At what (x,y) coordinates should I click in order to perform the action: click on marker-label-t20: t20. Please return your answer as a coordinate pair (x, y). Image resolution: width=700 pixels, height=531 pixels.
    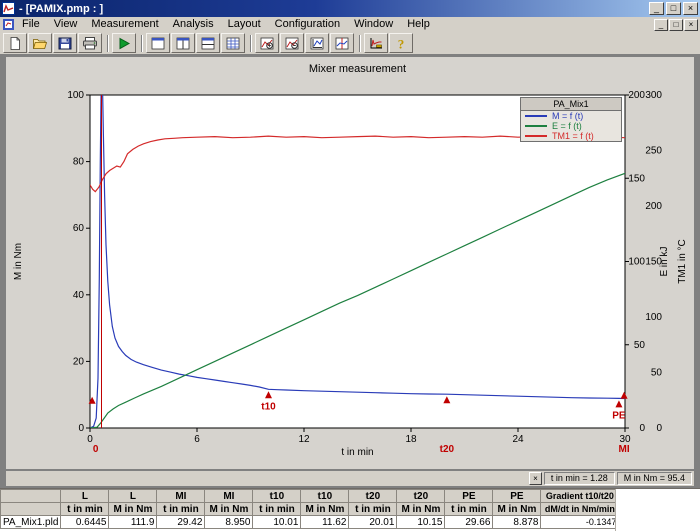
    Looking at the image, I should click on (447, 449).